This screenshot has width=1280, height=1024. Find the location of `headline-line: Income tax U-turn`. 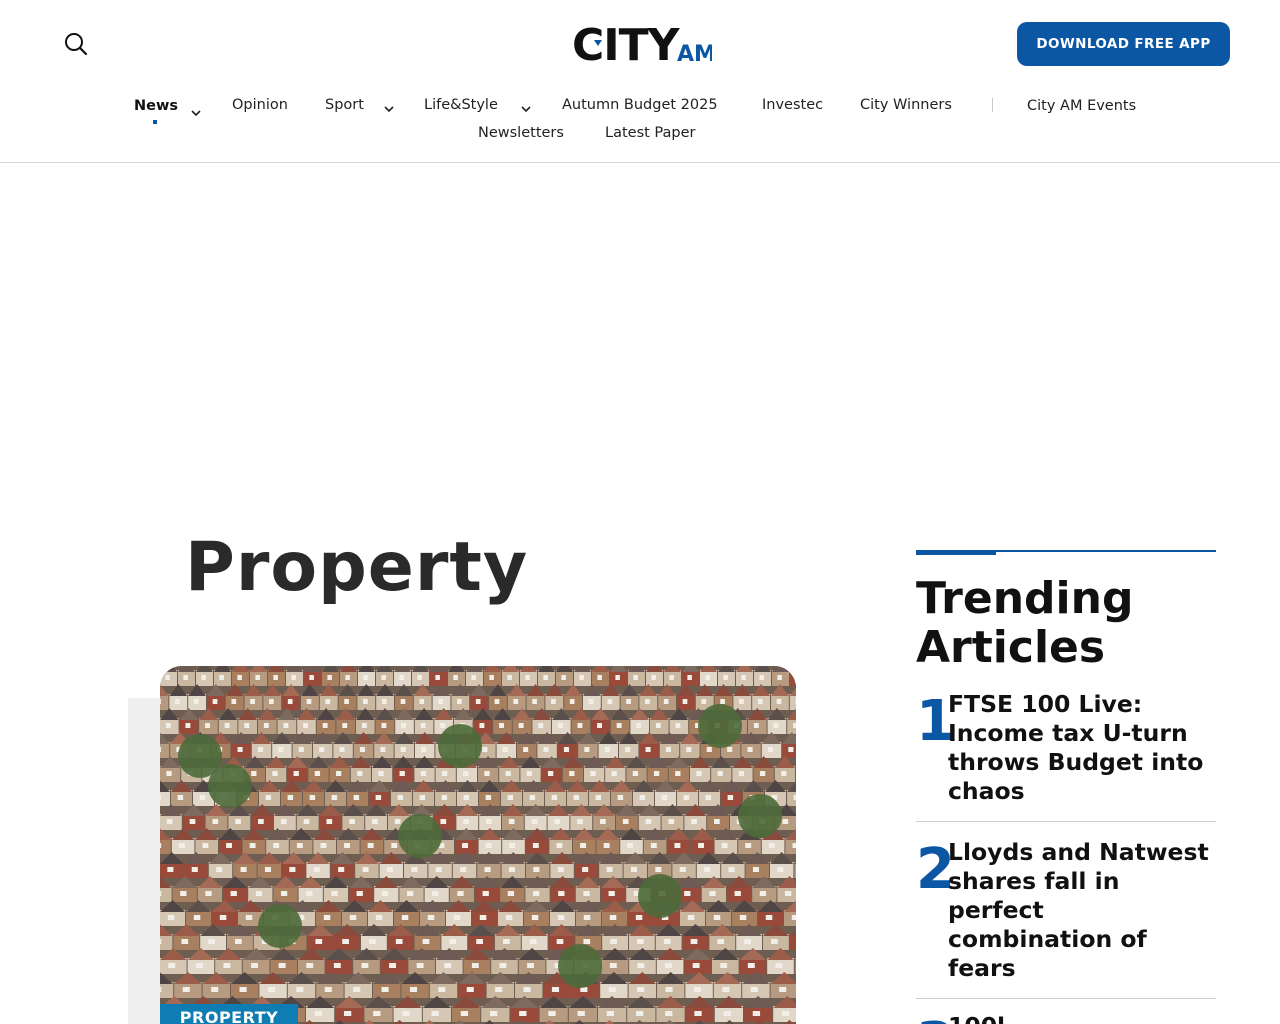

headline-line: Income tax U-turn is located at coordinates (1068, 733).